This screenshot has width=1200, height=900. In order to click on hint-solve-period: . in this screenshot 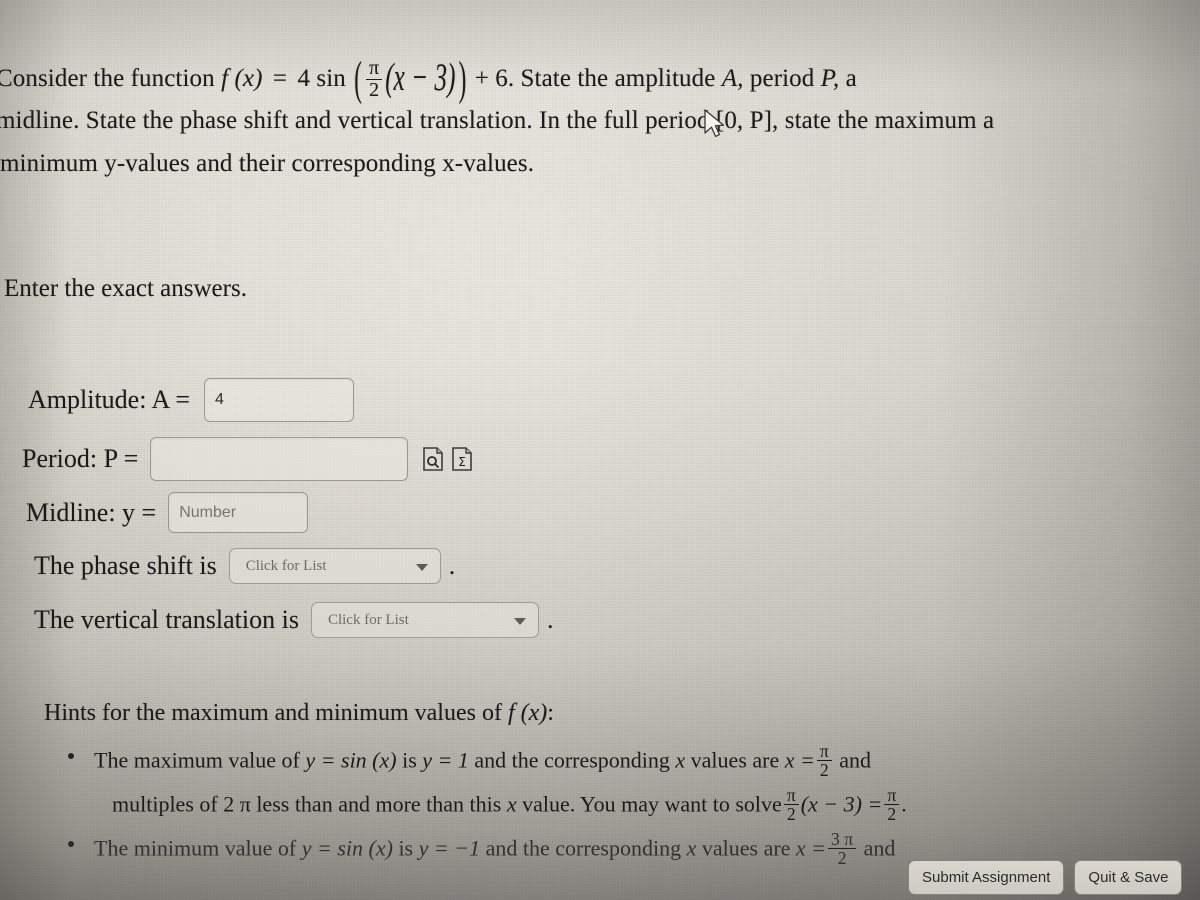, I will do `click(904, 804)`.